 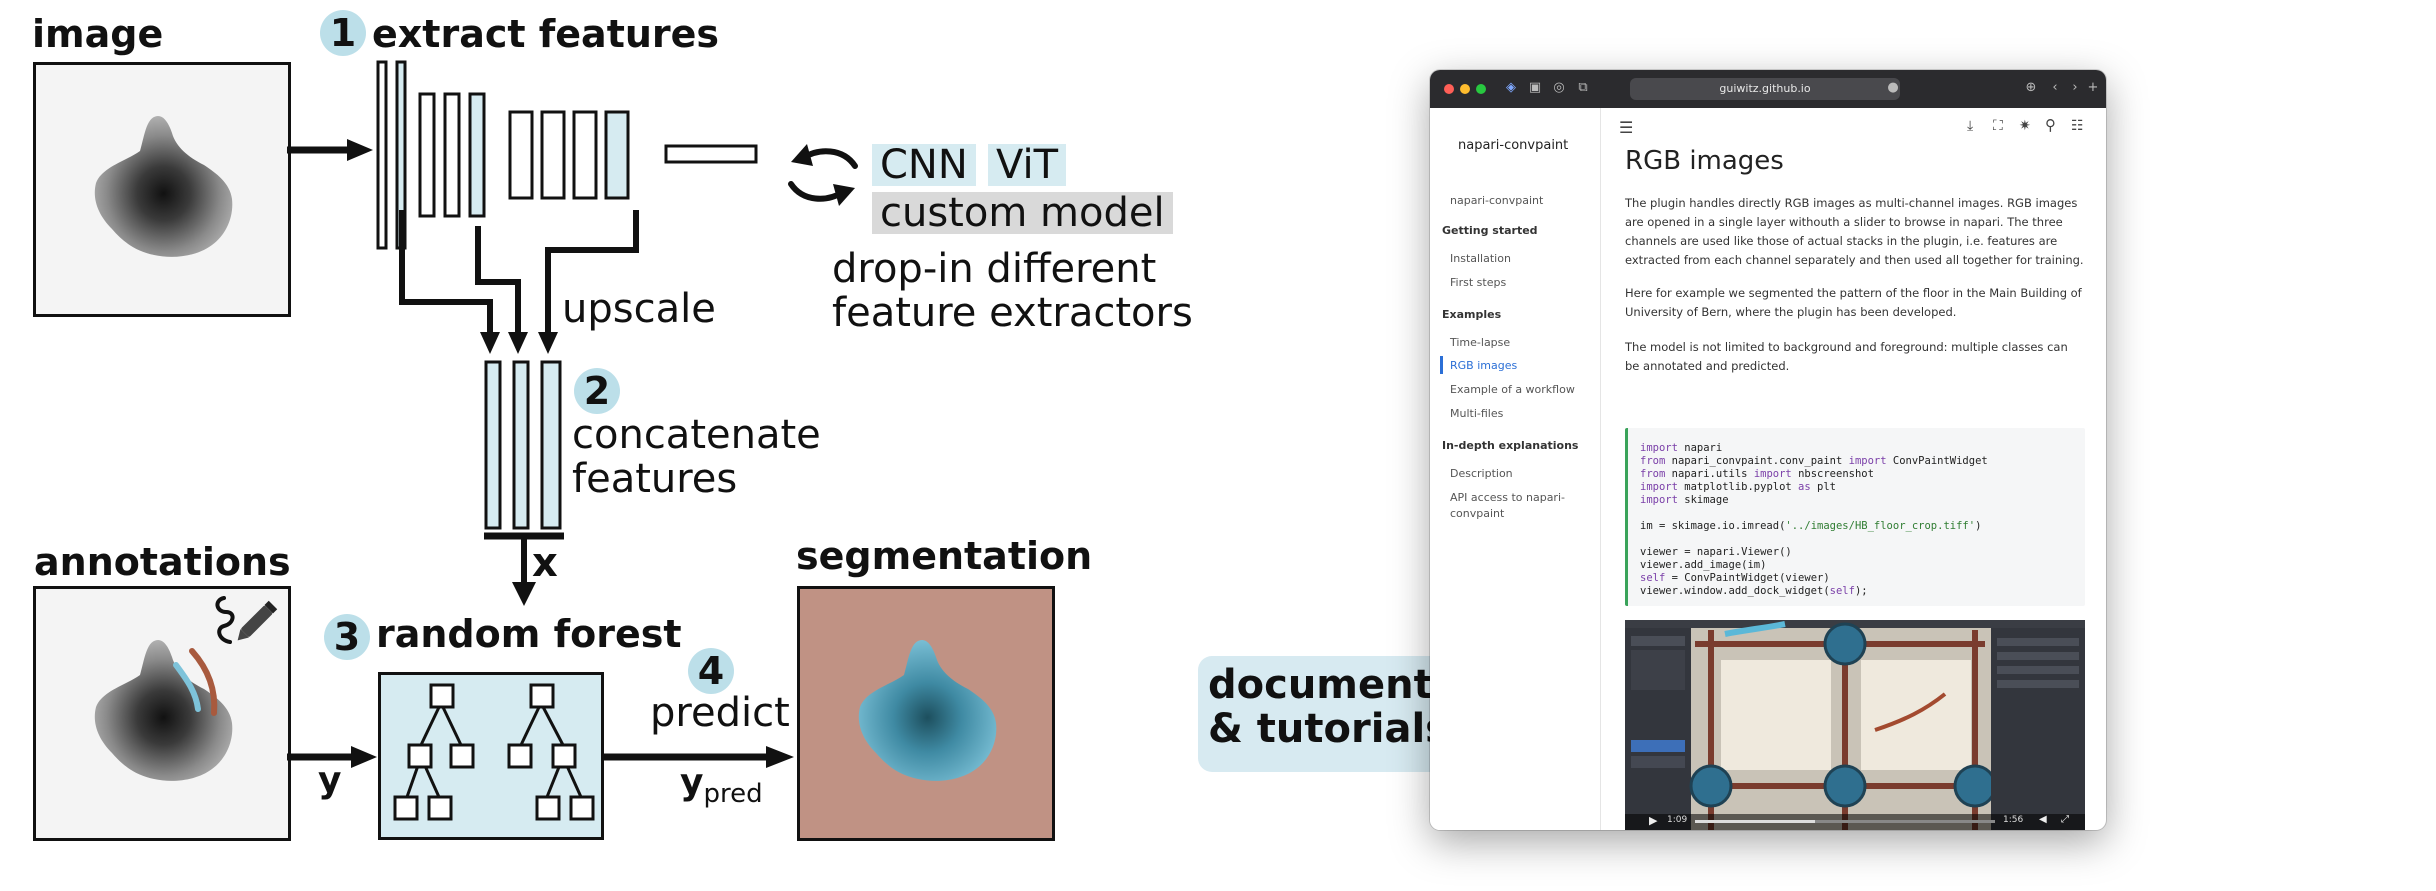 I want to click on sidebar-heading-getting-started: Getting started, so click(x=1490, y=230).